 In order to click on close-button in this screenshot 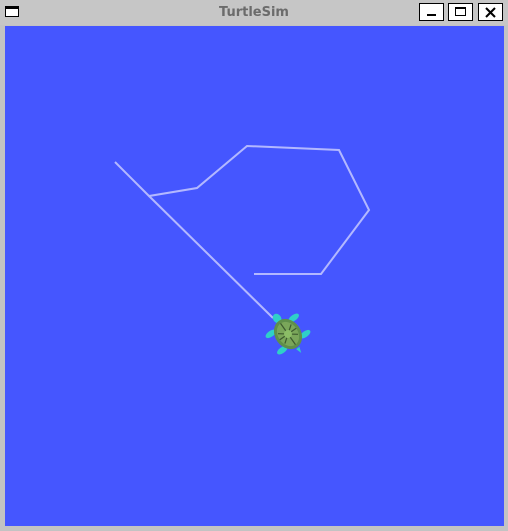, I will do `click(490, 12)`.